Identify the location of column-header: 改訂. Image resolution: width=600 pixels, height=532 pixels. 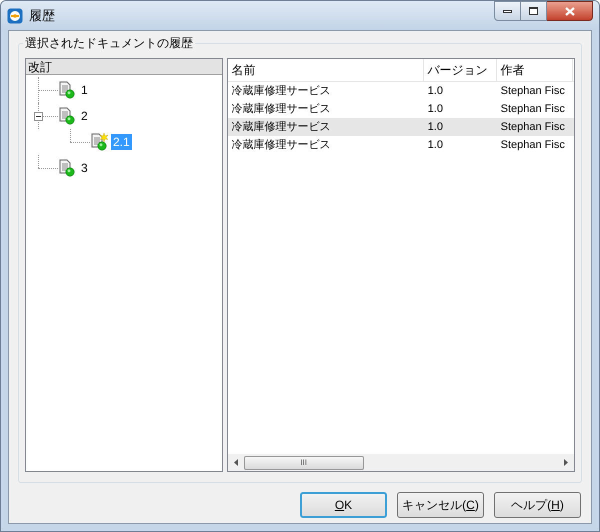
(124, 67).